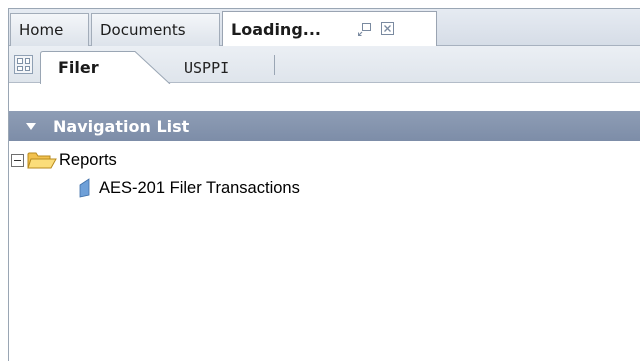  Describe the element at coordinates (387, 28) in the screenshot. I see `close-icon` at that location.